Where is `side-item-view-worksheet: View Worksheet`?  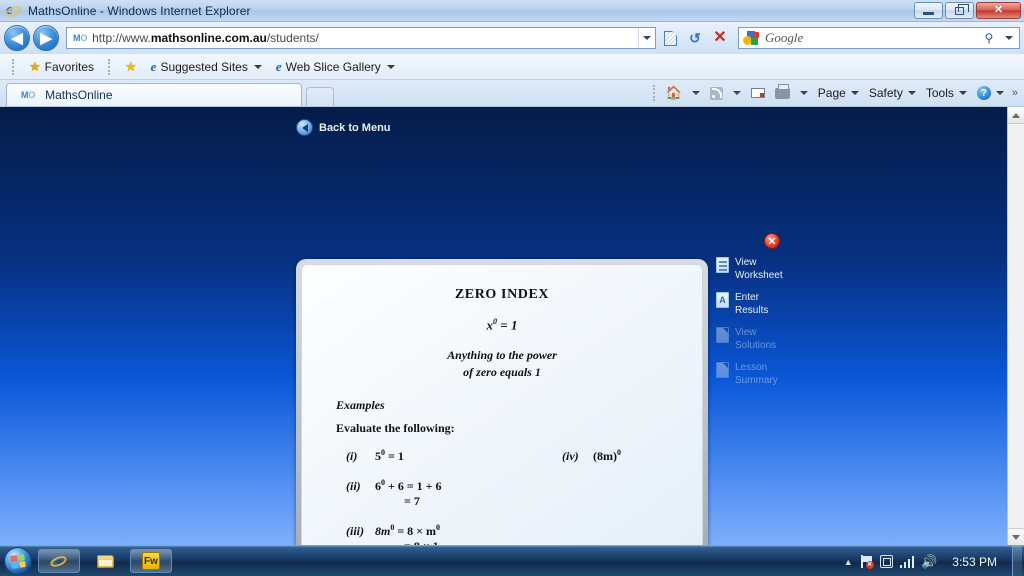
side-item-view-worksheet: View Worksheet is located at coordinates (759, 269).